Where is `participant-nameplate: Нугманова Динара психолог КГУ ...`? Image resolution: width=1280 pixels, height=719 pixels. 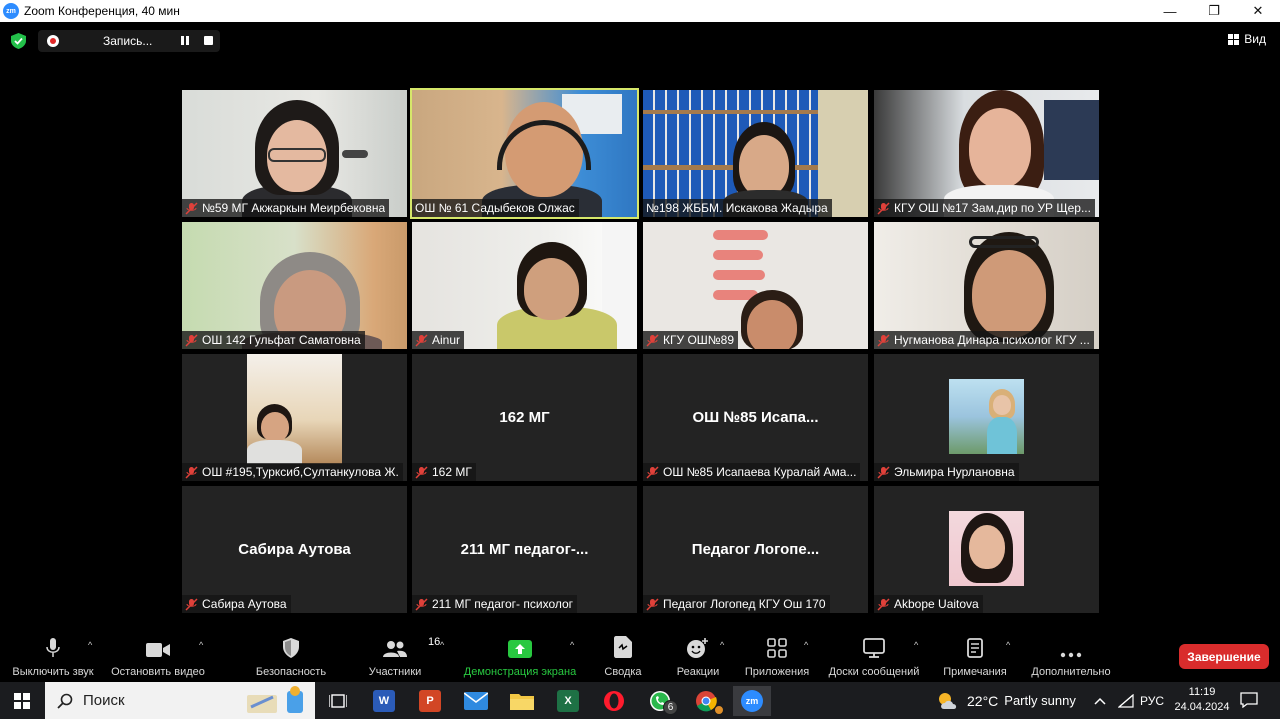 participant-nameplate: Нугманова Динара психолог КГУ ... is located at coordinates (984, 340).